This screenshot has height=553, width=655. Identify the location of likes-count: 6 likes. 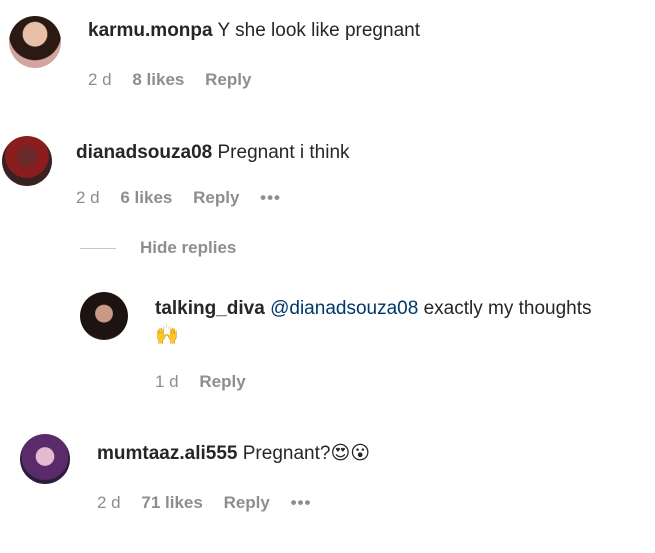
(146, 197).